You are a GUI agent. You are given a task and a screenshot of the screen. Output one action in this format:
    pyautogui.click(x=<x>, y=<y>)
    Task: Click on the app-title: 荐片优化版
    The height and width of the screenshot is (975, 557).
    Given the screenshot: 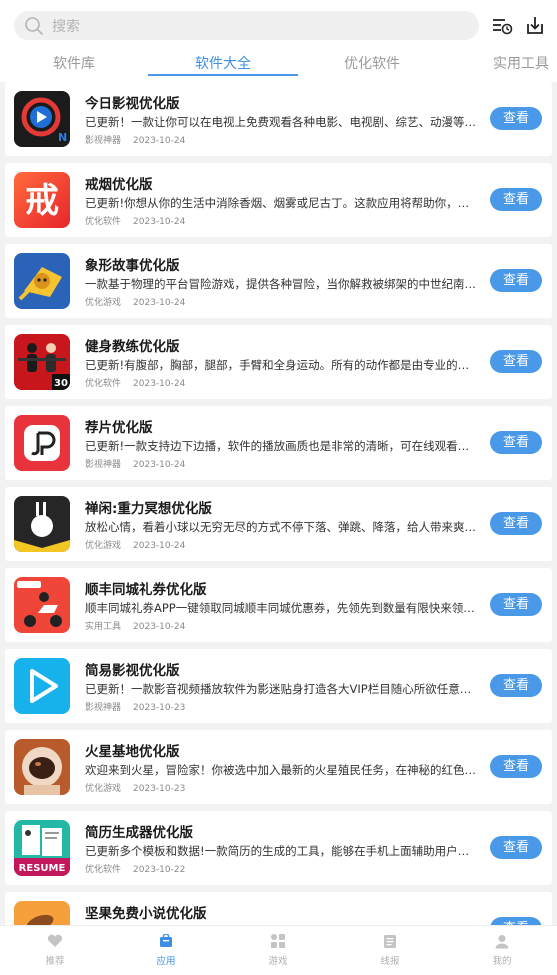 What is the action you would take?
    pyautogui.click(x=119, y=428)
    